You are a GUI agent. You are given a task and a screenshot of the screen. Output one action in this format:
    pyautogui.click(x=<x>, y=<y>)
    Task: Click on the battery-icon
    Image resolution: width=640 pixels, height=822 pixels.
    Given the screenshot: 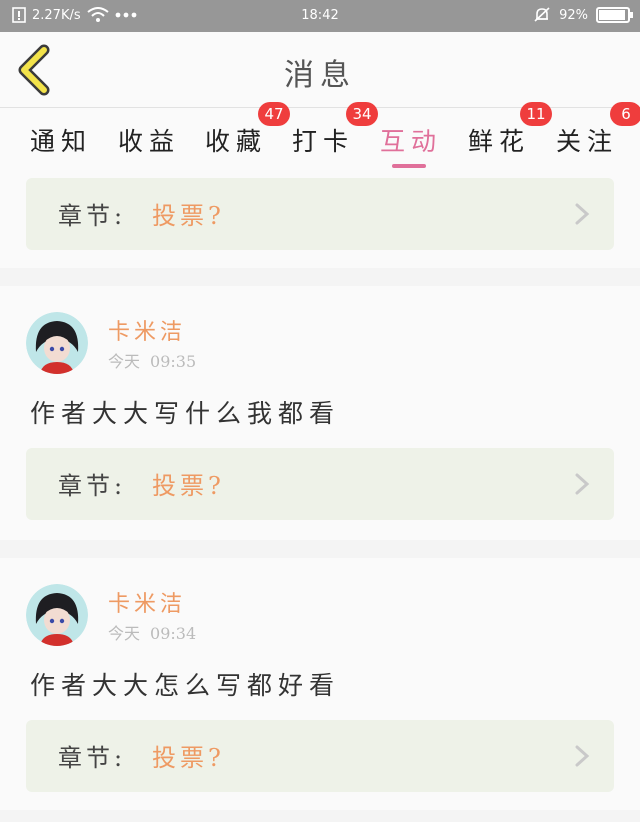 What is the action you would take?
    pyautogui.click(x=614, y=15)
    